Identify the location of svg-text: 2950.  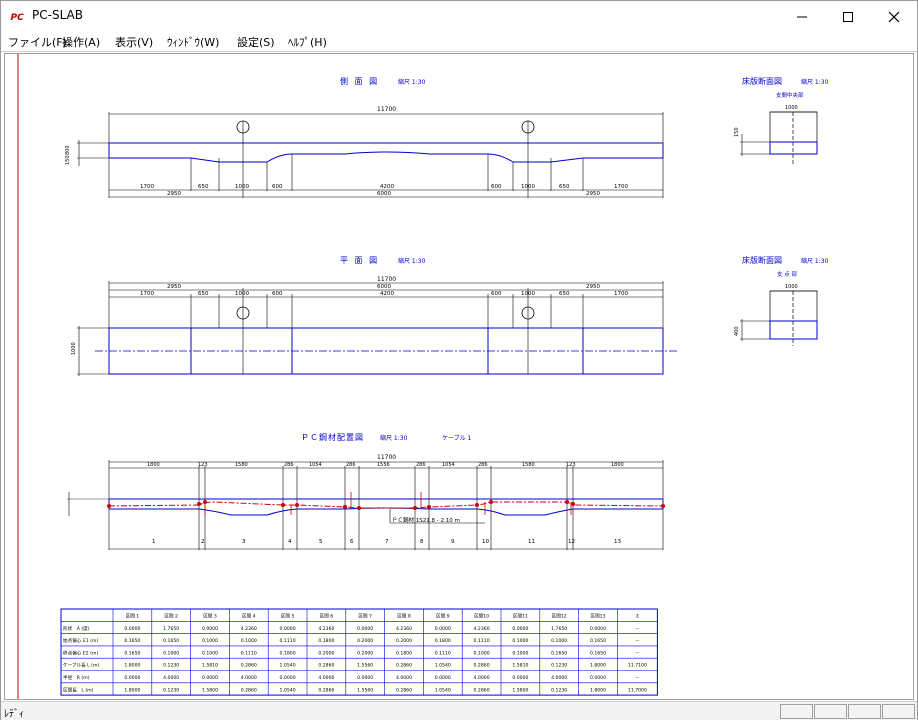
(174, 287).